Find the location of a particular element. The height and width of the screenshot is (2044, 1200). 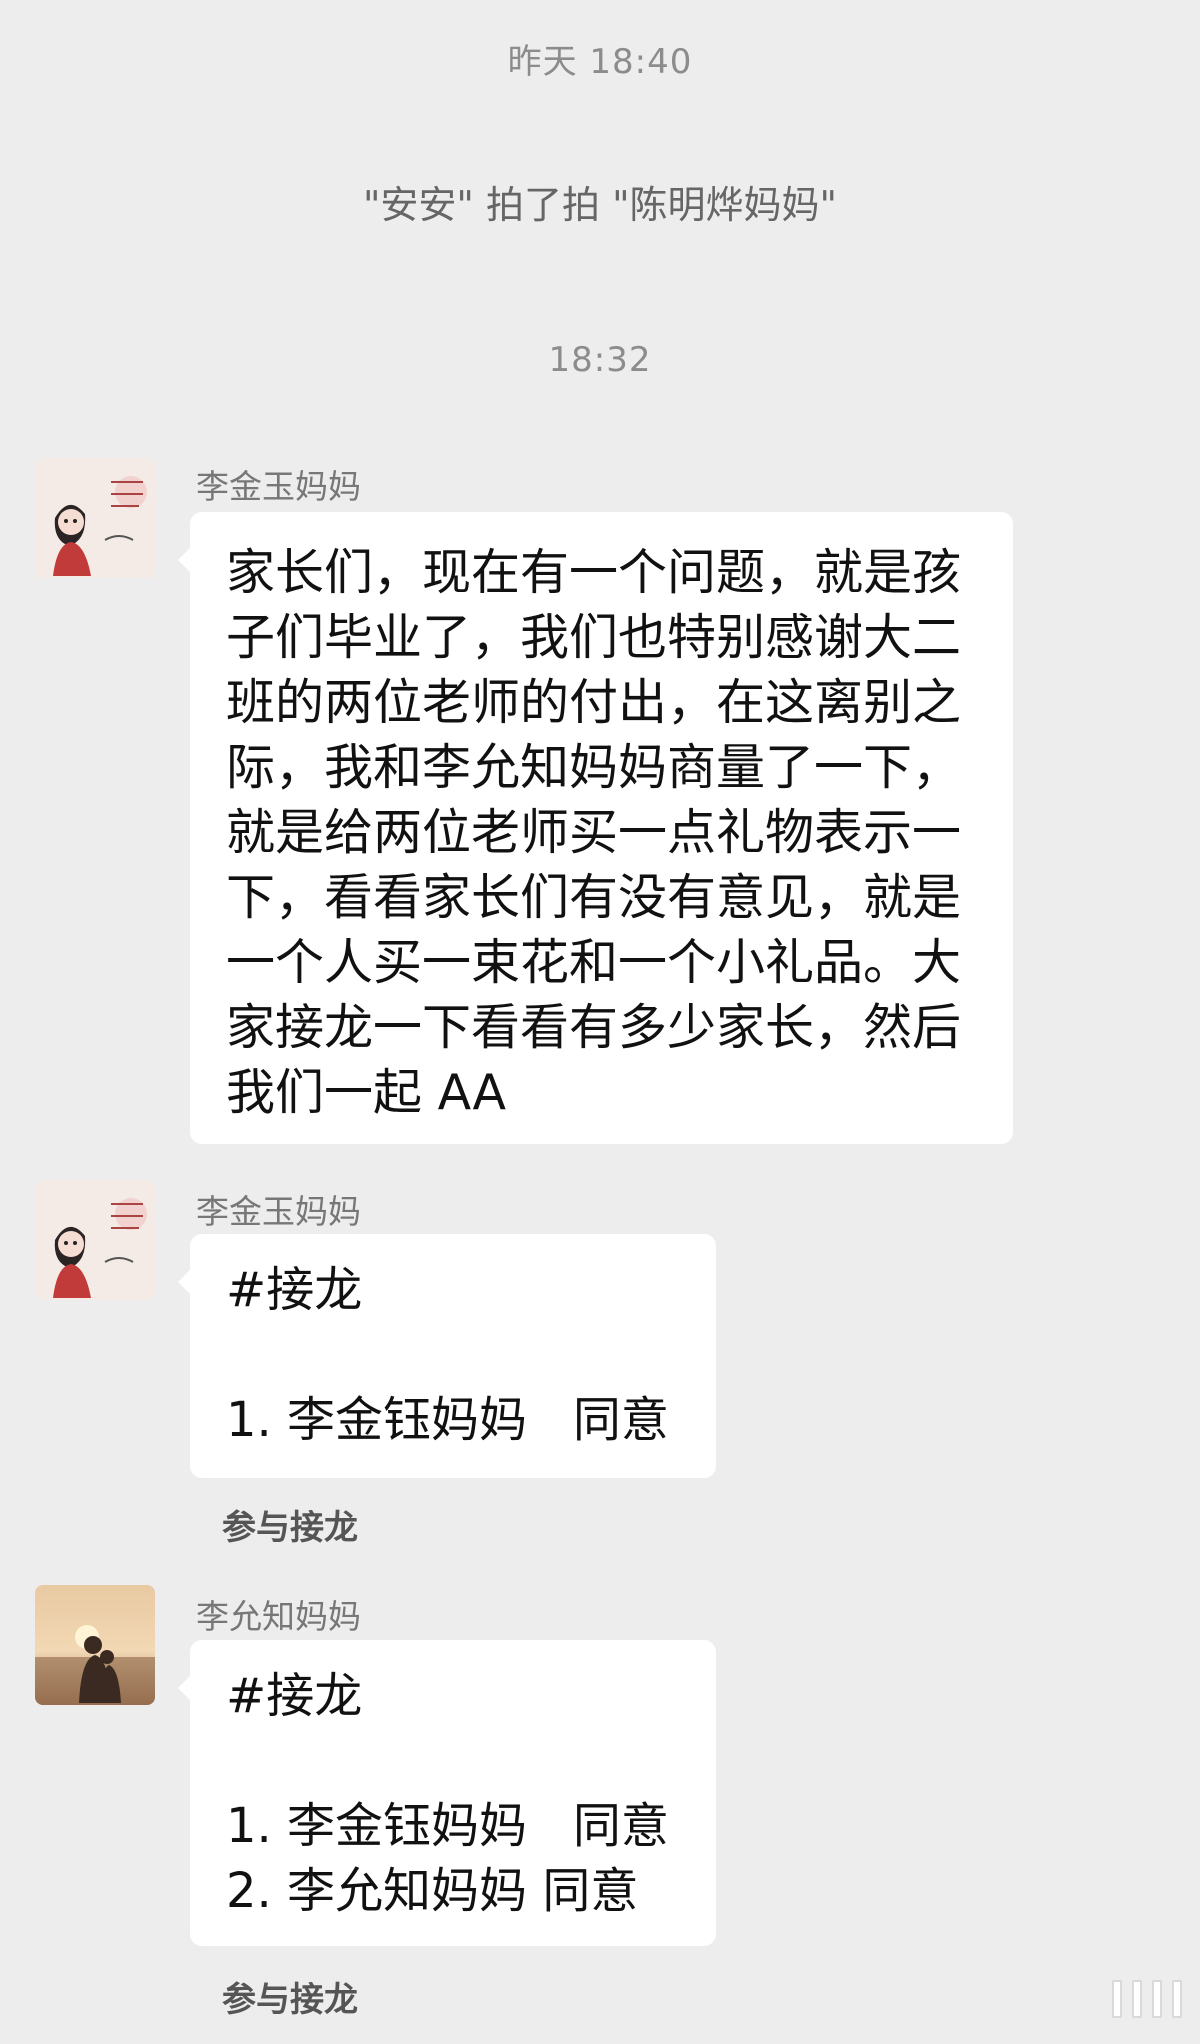

relay-bubble: #接龙 1. 李金钰妈妈 同意 2. 李允知妈妈 同意 is located at coordinates (447, 1793).